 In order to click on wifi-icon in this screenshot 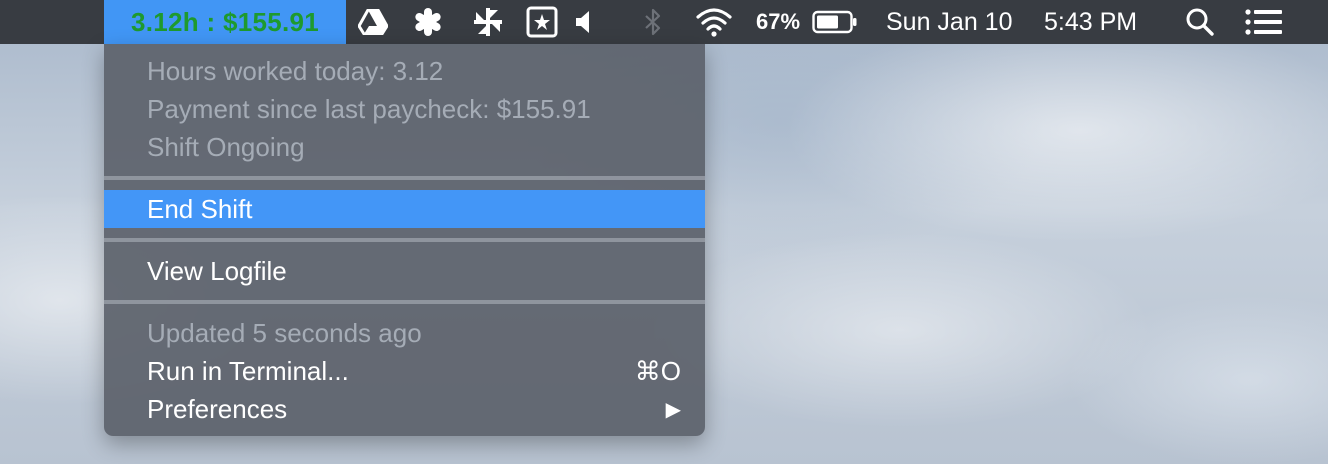, I will do `click(714, 22)`.